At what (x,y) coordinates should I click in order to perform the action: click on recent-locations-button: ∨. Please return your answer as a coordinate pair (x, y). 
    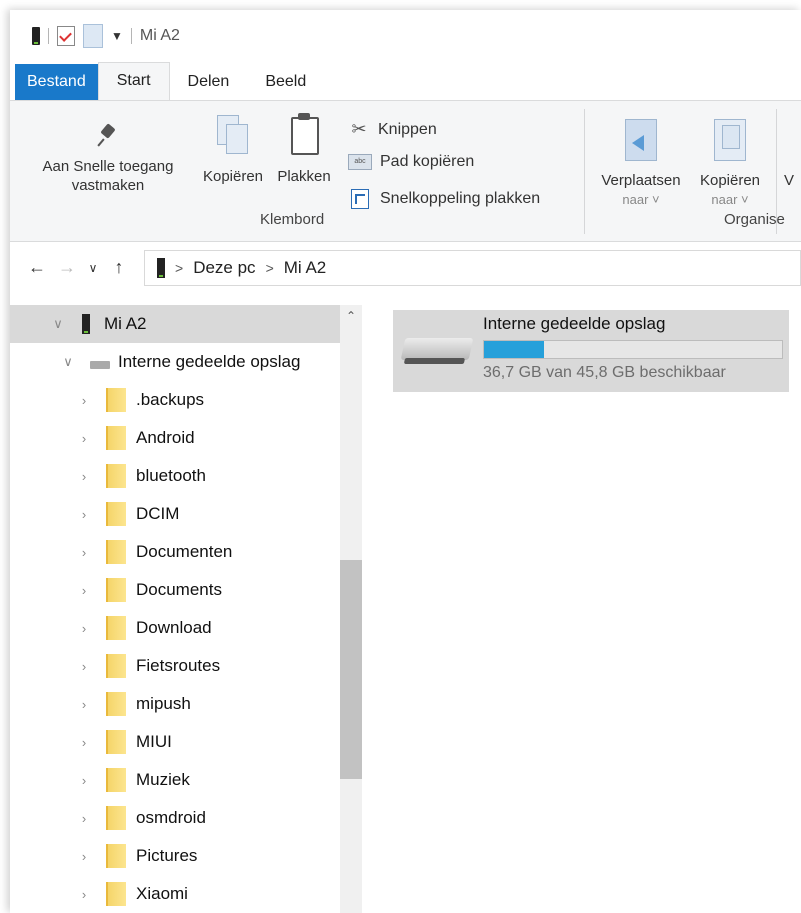
    Looking at the image, I should click on (93, 268).